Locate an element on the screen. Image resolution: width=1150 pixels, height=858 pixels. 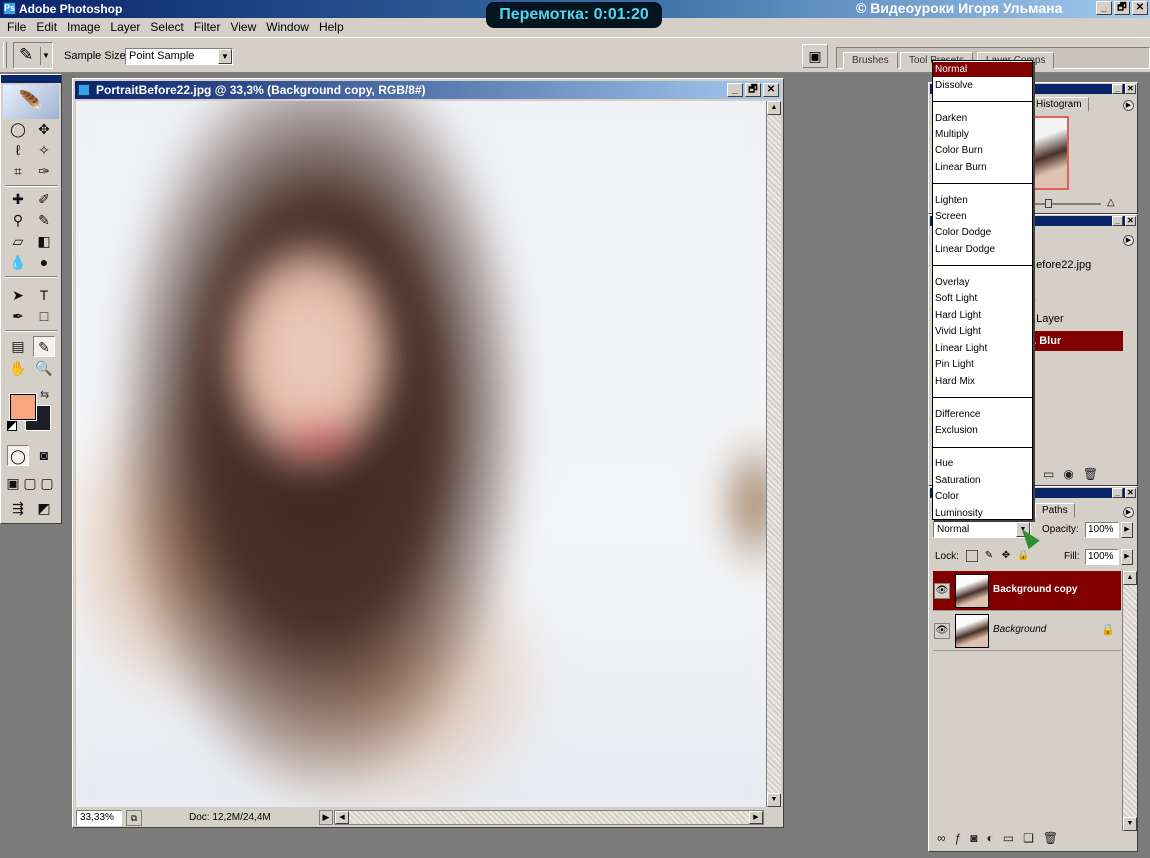
horizontal-scrollbar: ◀ ▶ is located at coordinates (549, 817).